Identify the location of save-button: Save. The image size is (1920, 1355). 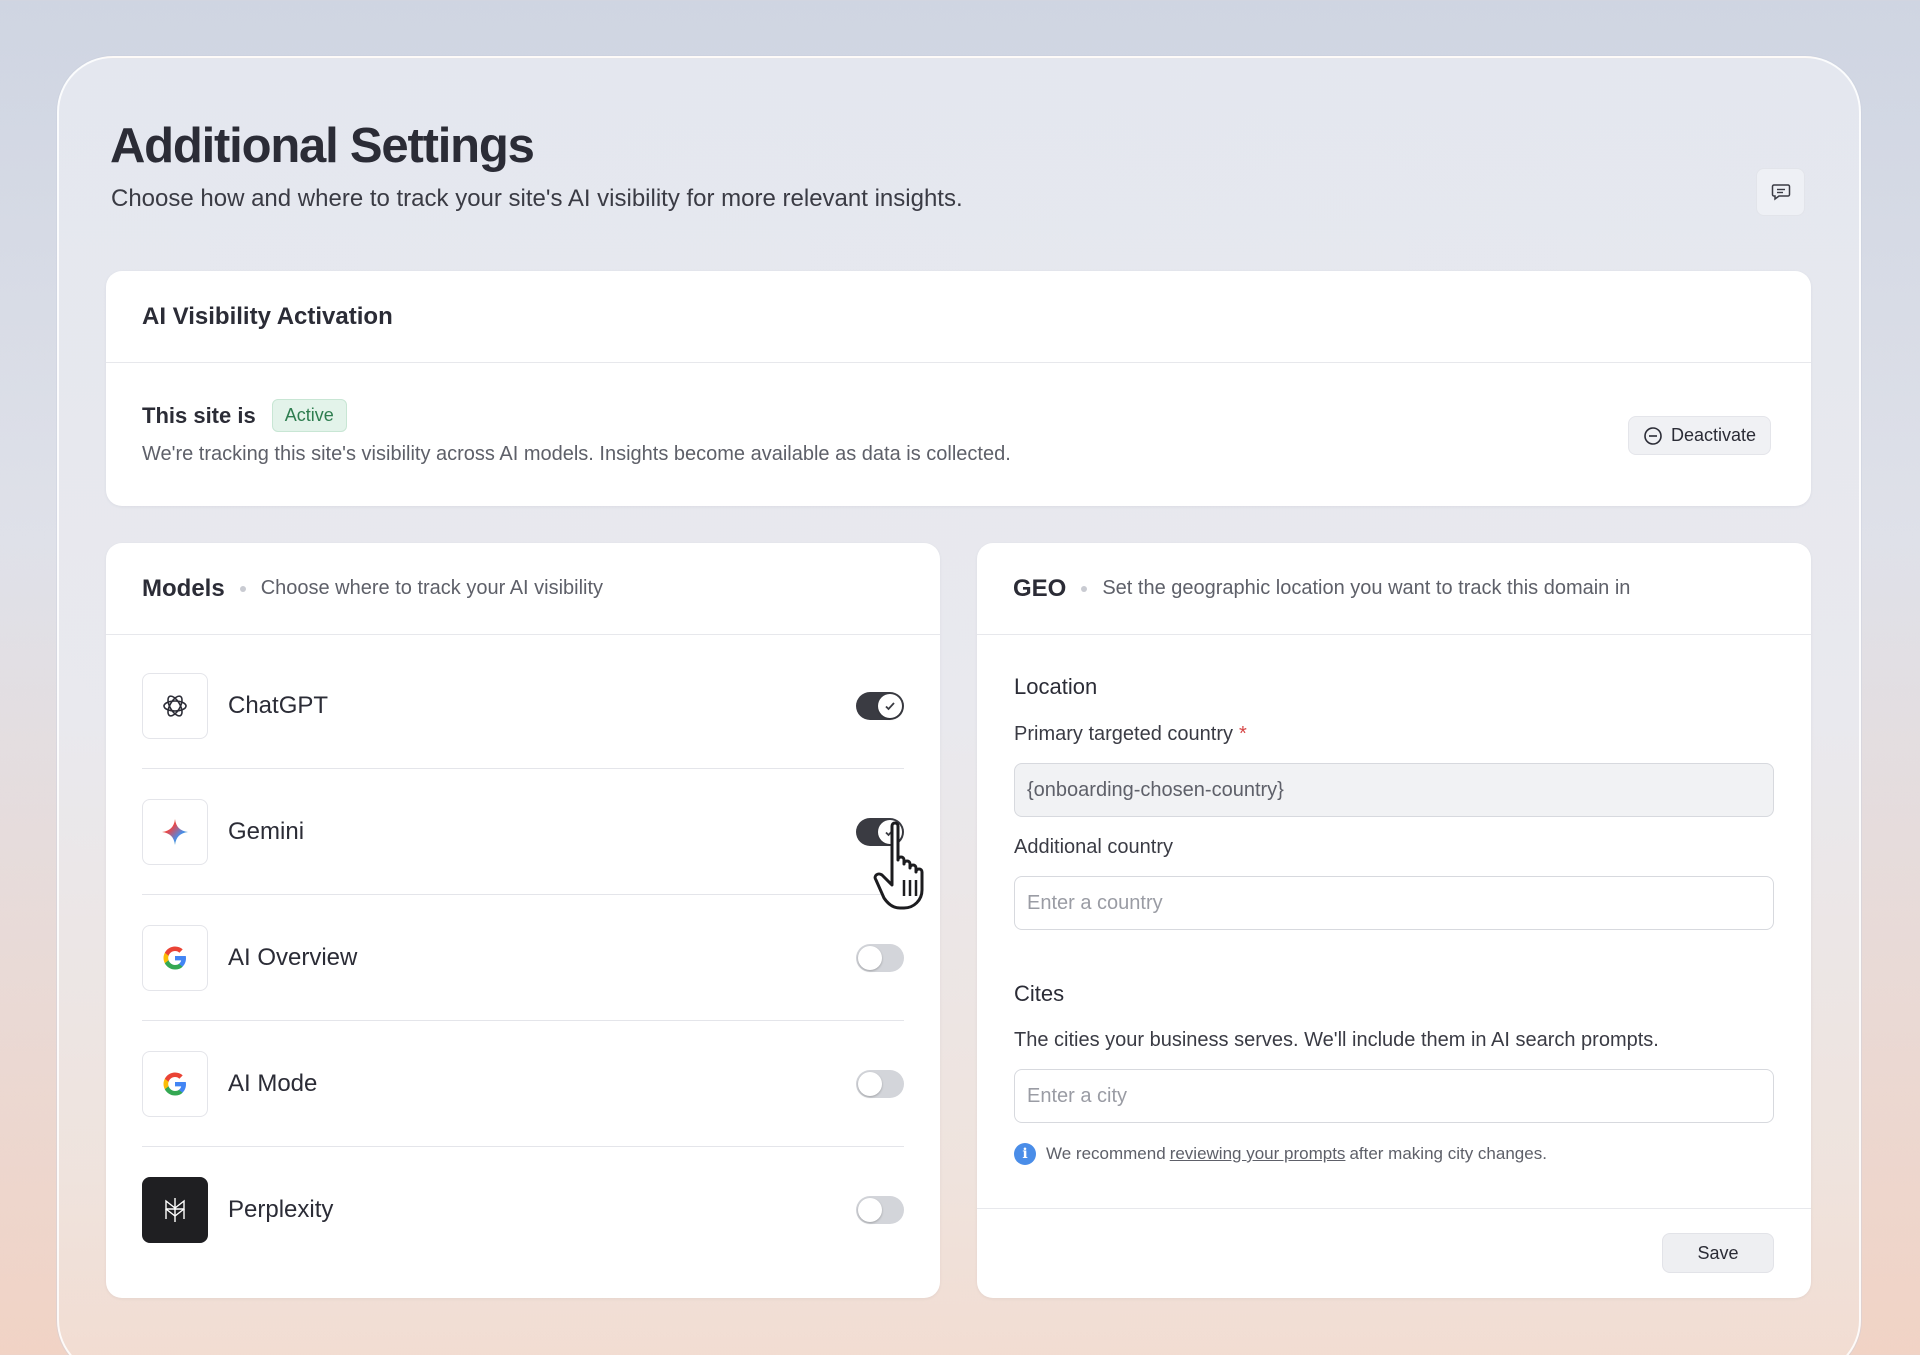
(1718, 1253).